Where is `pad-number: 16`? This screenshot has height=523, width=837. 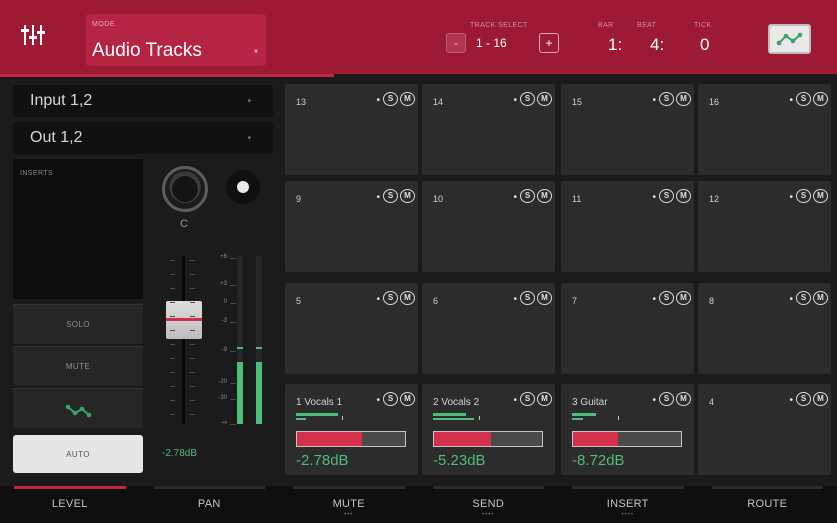 pad-number: 16 is located at coordinates (714, 102).